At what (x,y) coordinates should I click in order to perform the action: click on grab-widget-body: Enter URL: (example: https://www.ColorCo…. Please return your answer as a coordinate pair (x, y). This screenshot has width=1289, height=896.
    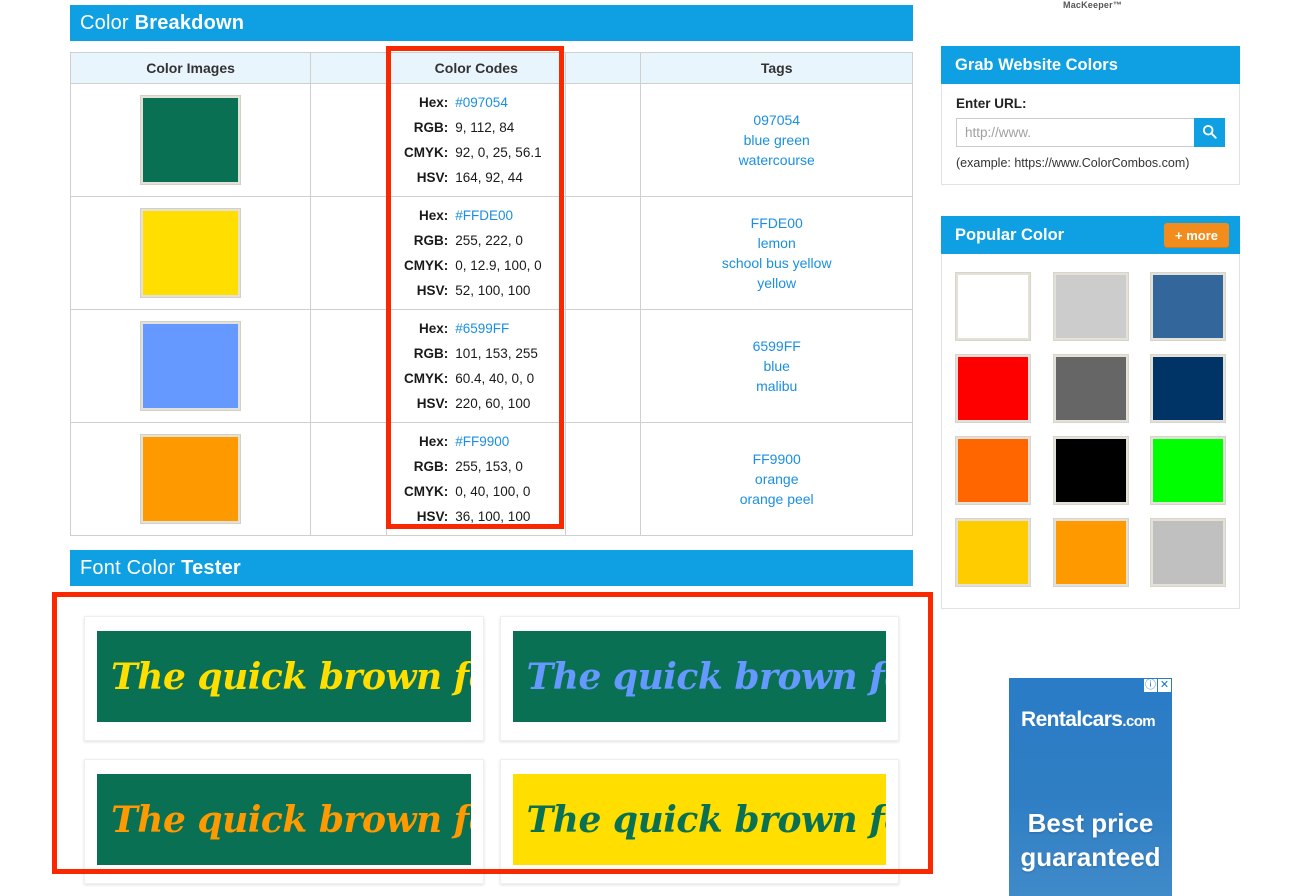
    Looking at the image, I should click on (1090, 134).